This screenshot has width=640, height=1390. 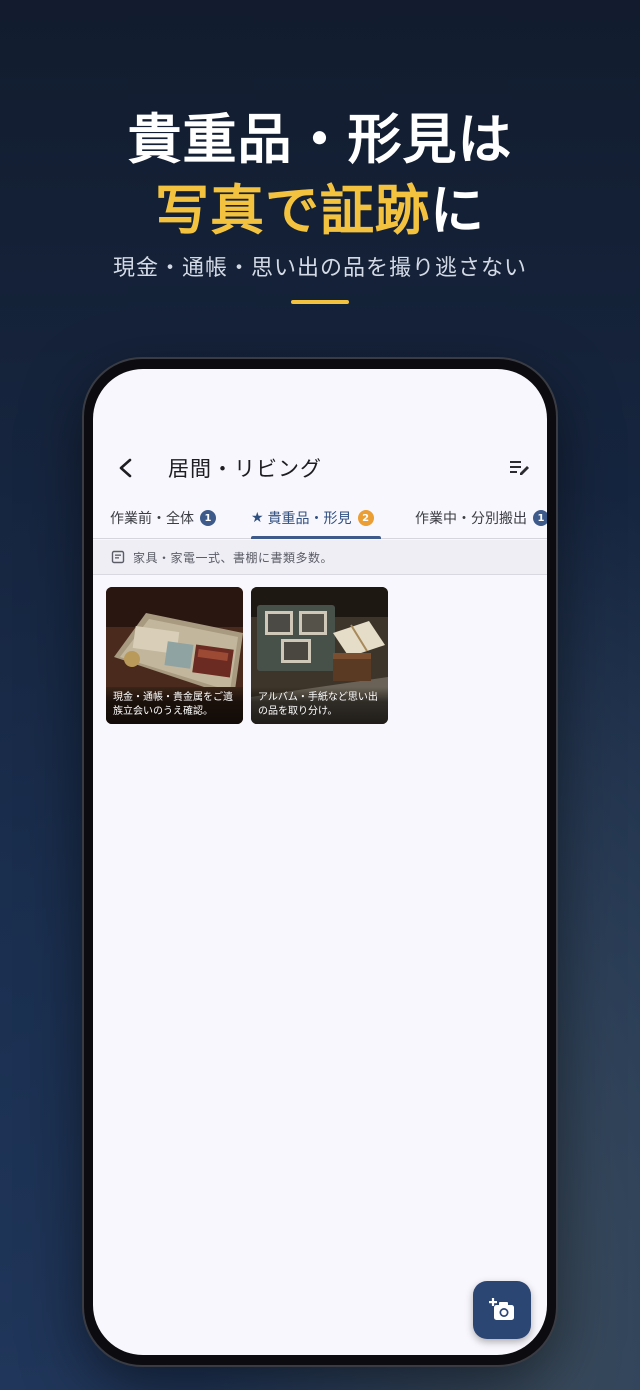 I want to click on tab-indicator, so click(x=316, y=537).